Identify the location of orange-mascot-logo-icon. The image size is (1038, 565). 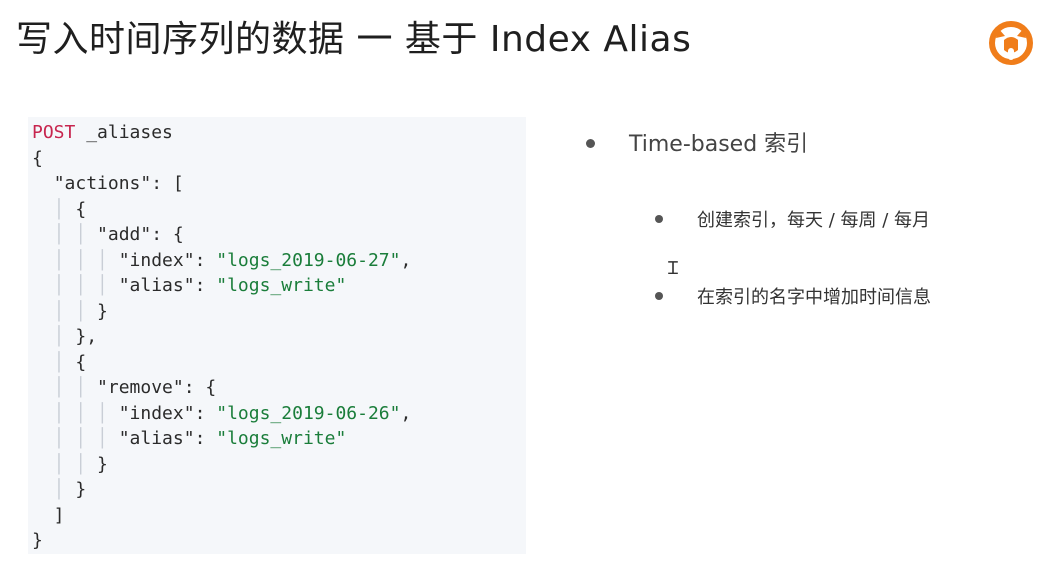
(1011, 43).